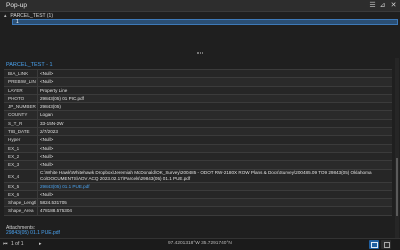  What do you see at coordinates (52, 123) in the screenshot?
I see `field-value: 33-15N-2W` at bounding box center [52, 123].